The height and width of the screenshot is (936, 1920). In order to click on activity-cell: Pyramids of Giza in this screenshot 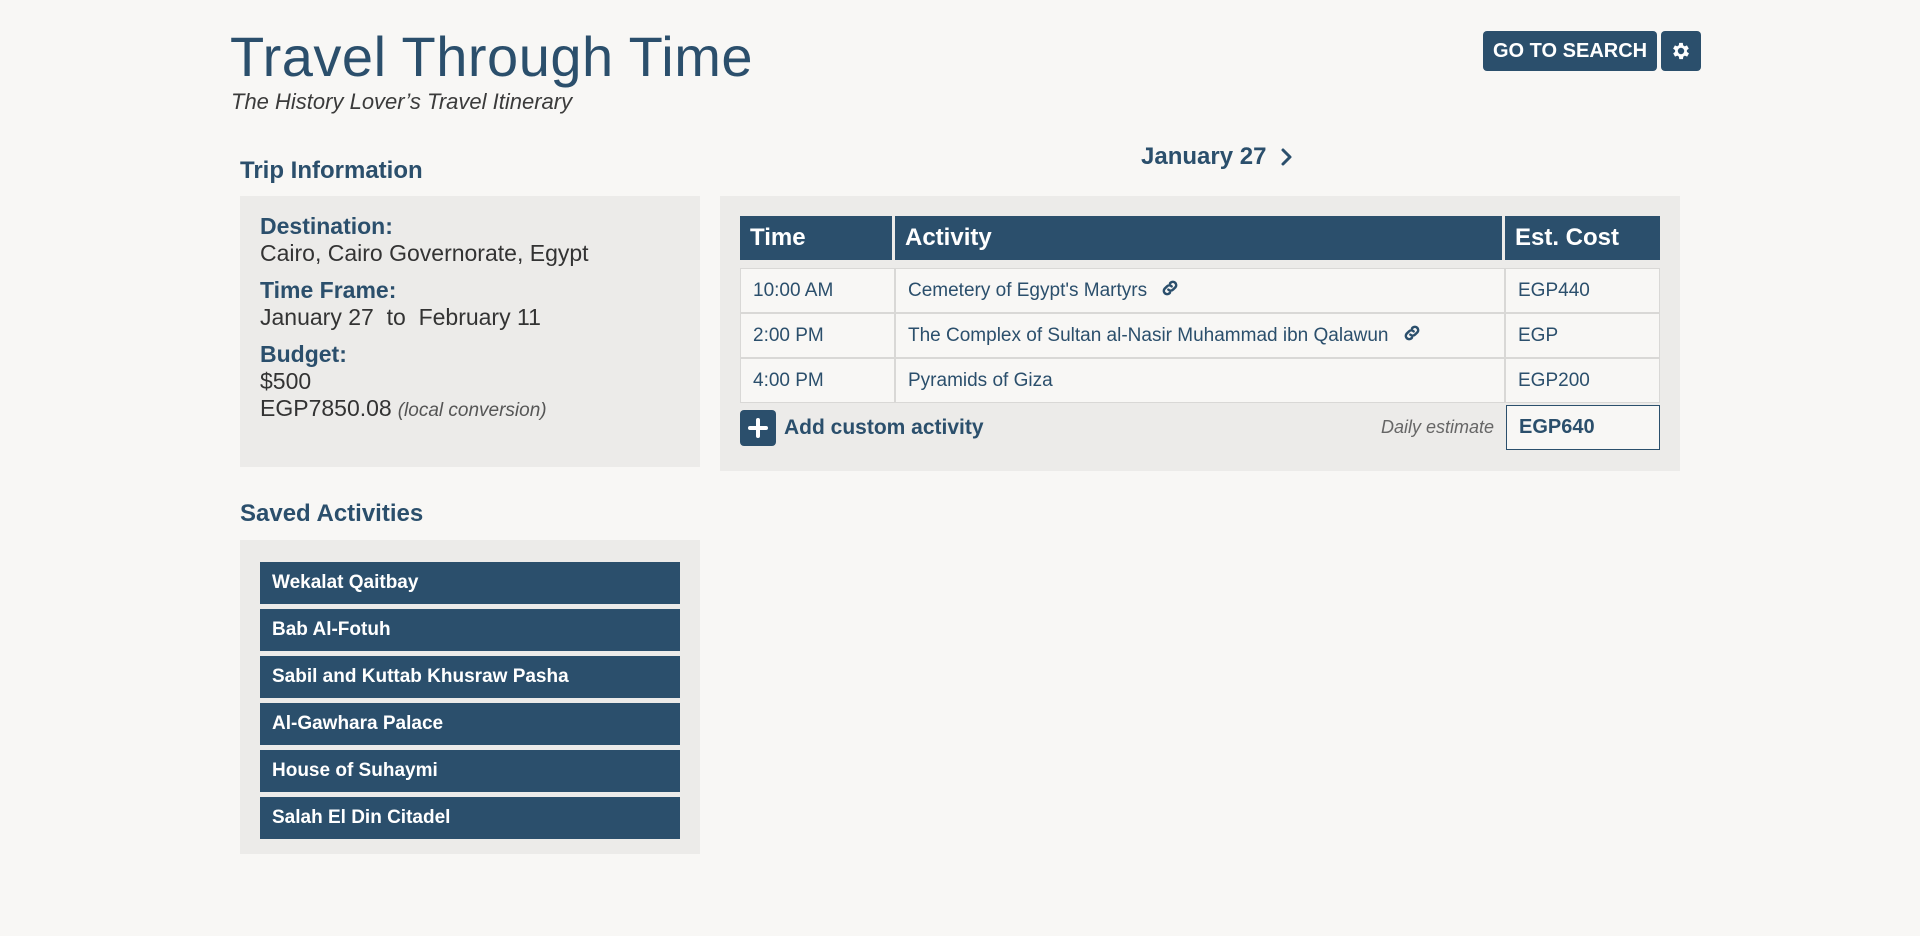, I will do `click(1200, 380)`.